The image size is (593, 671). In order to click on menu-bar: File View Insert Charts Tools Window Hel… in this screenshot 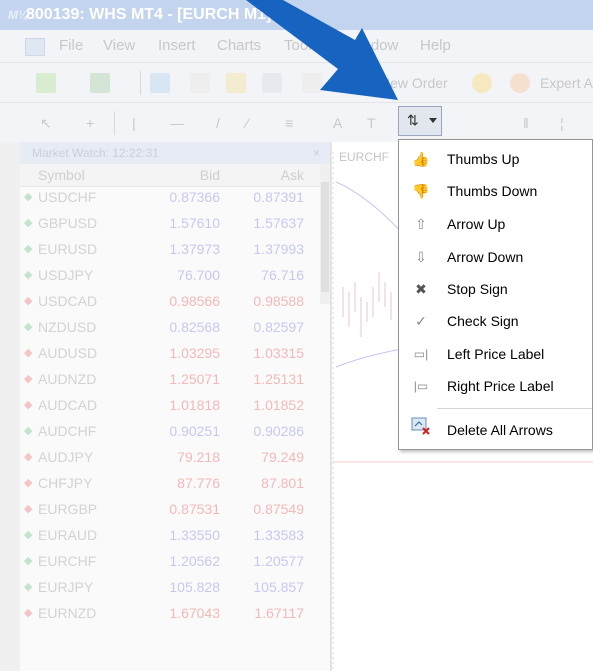, I will do `click(296, 46)`.